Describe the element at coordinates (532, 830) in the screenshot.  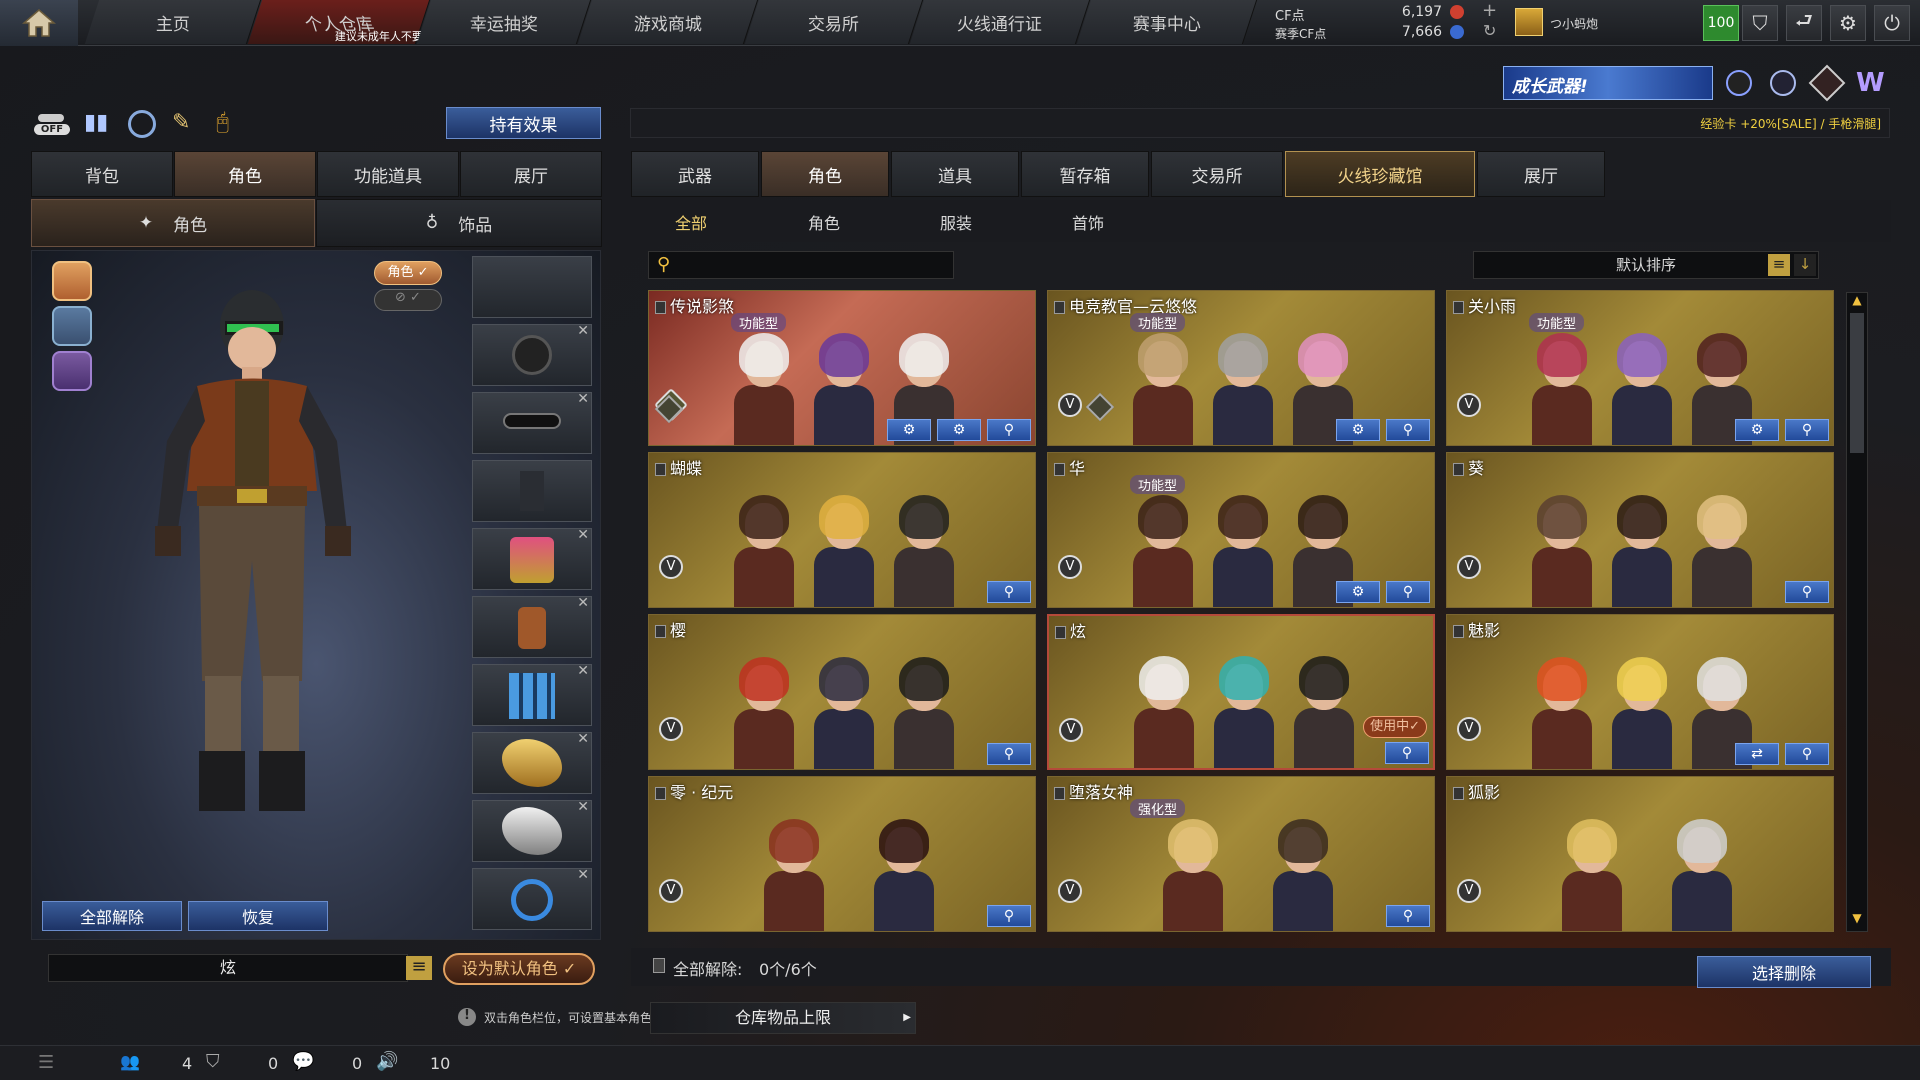
I see `equip-slot-dragon-silver: ✕` at that location.